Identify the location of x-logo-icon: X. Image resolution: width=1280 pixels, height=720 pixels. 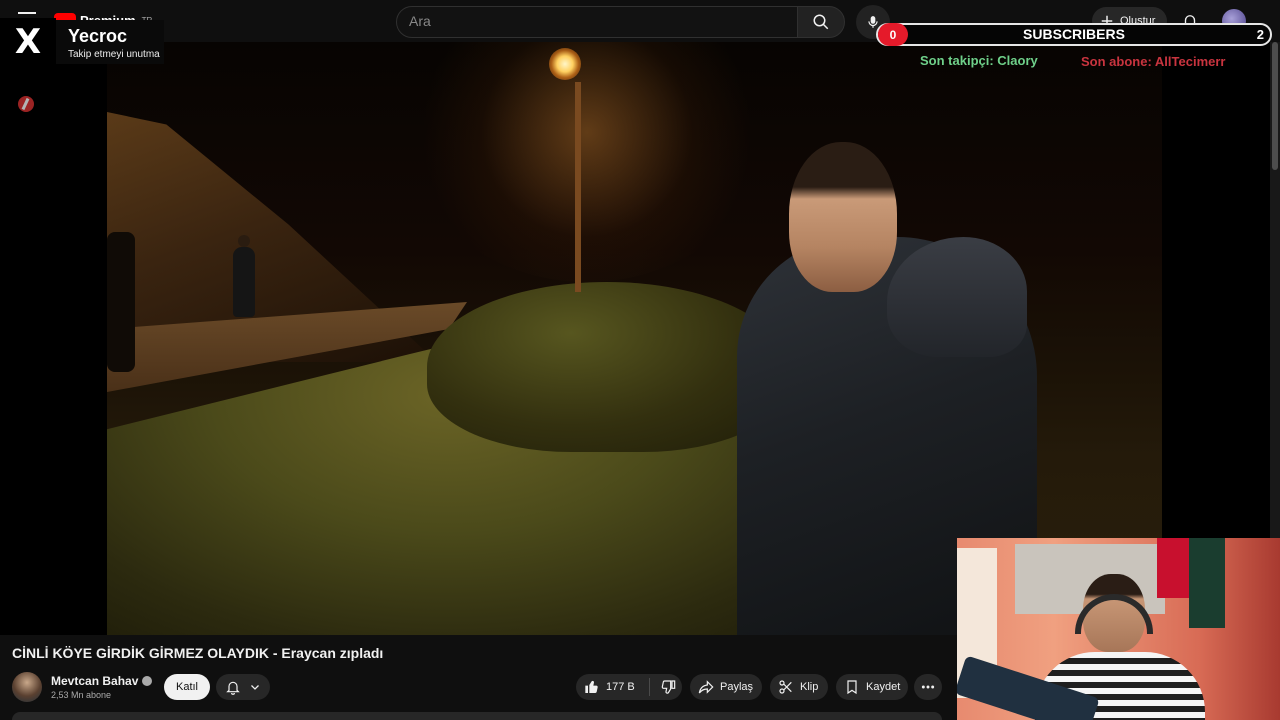
(28, 42).